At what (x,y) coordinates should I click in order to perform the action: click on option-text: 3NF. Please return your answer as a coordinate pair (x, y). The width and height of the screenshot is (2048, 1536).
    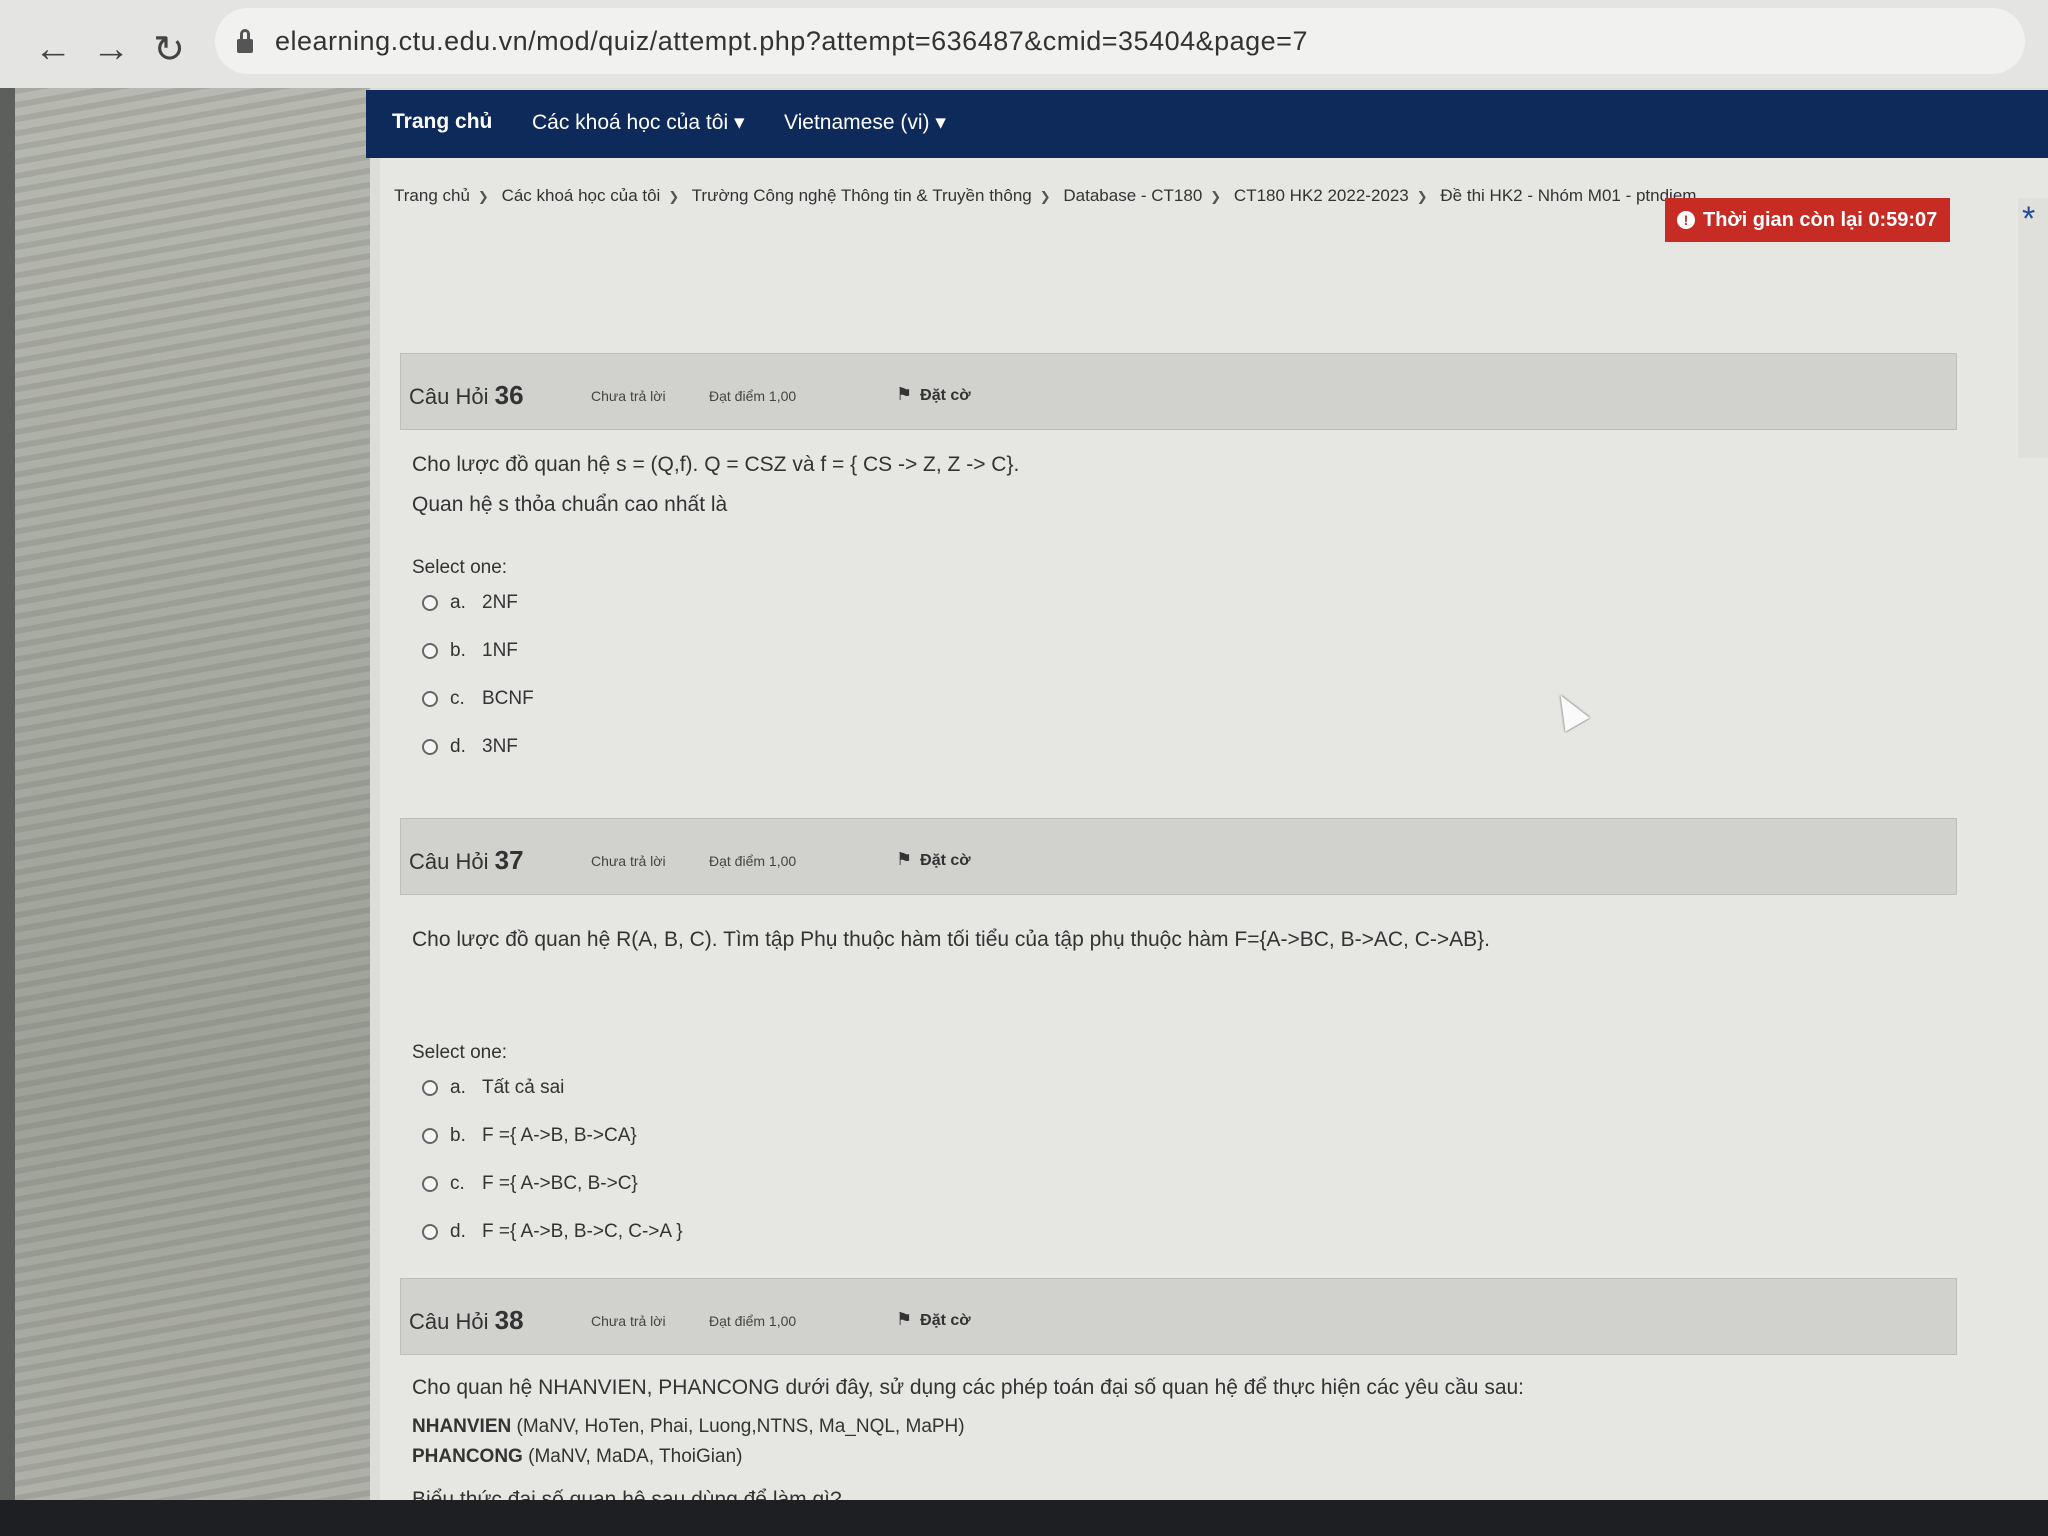
    Looking at the image, I should click on (500, 747).